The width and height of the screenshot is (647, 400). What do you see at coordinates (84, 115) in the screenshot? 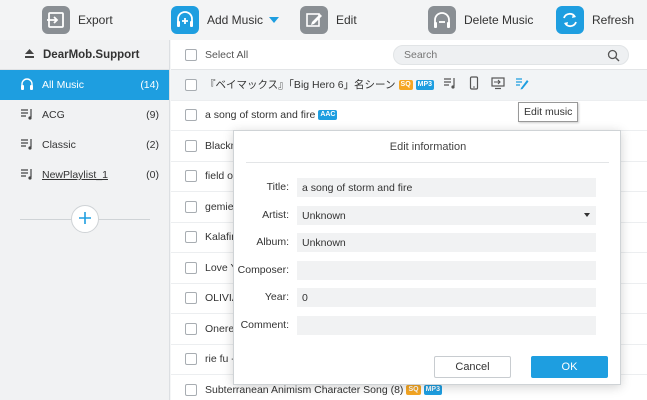
I see `sidebar-item-acg: ACG (9)` at bounding box center [84, 115].